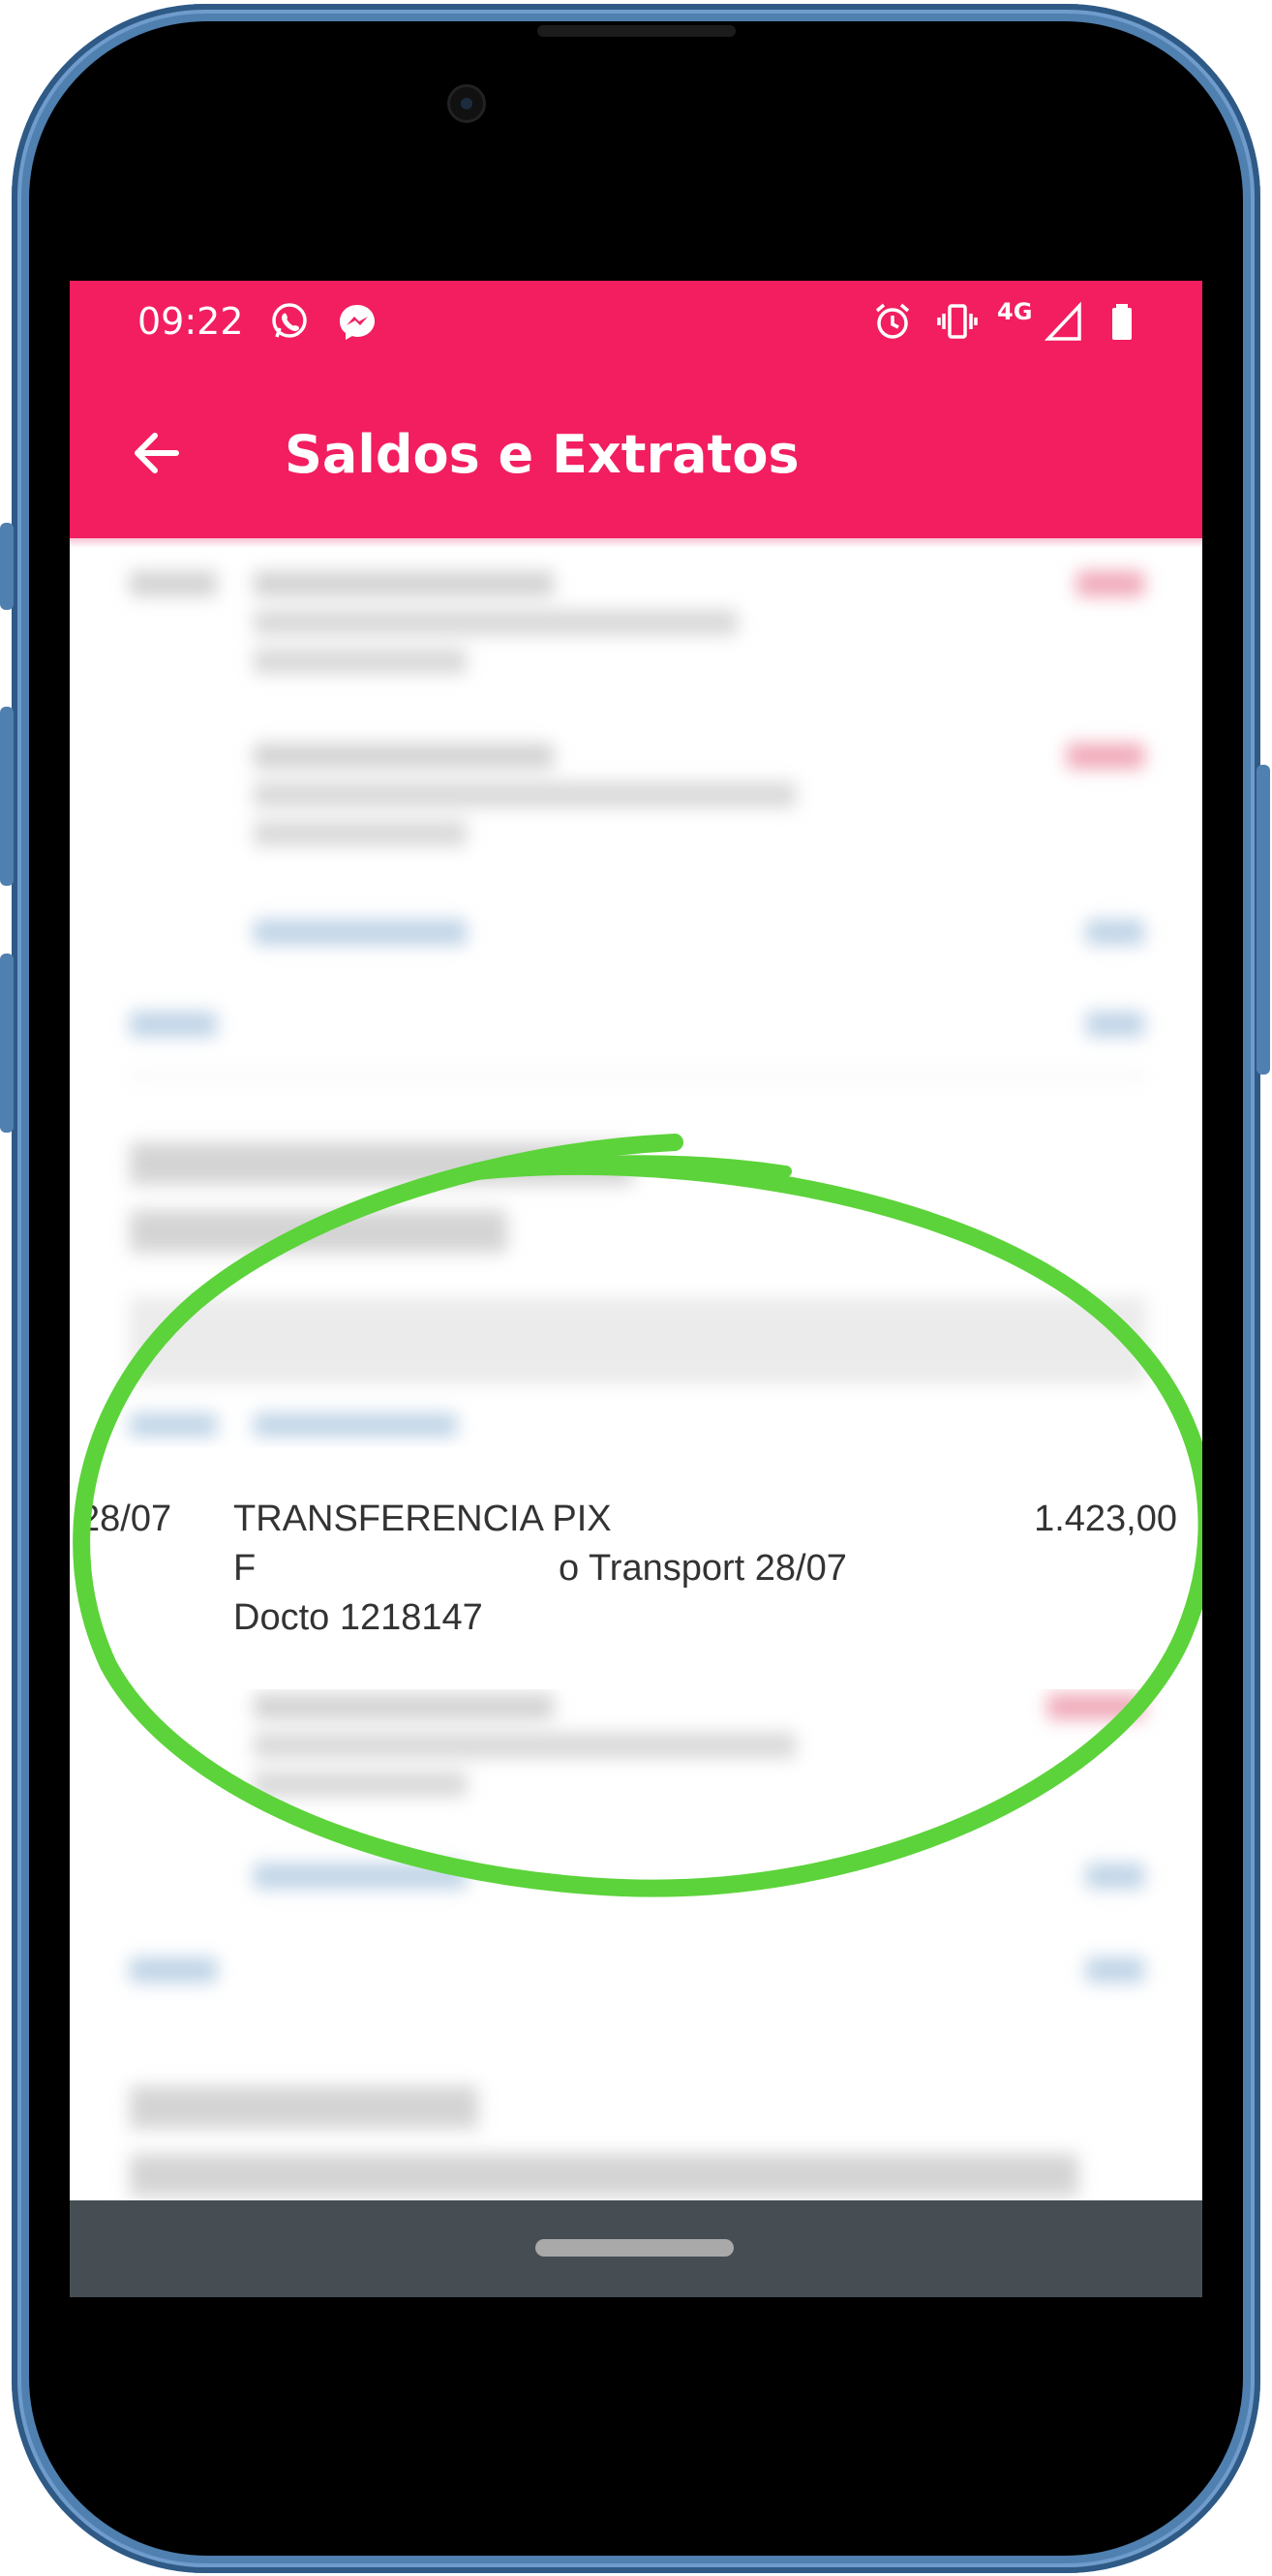  Describe the element at coordinates (157, 453) in the screenshot. I see `arrow-left-icon` at that location.